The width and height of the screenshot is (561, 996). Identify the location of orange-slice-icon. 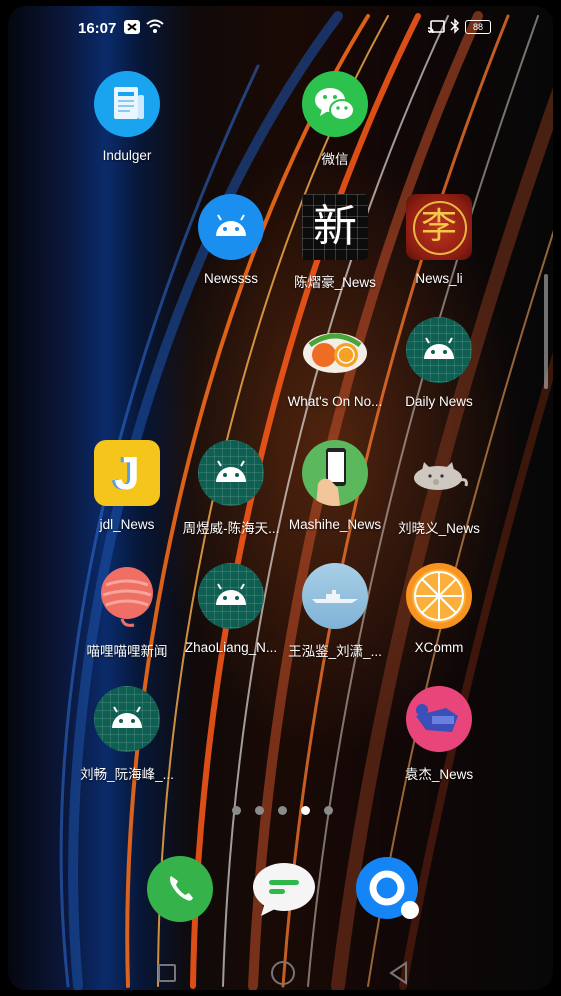
(439, 596).